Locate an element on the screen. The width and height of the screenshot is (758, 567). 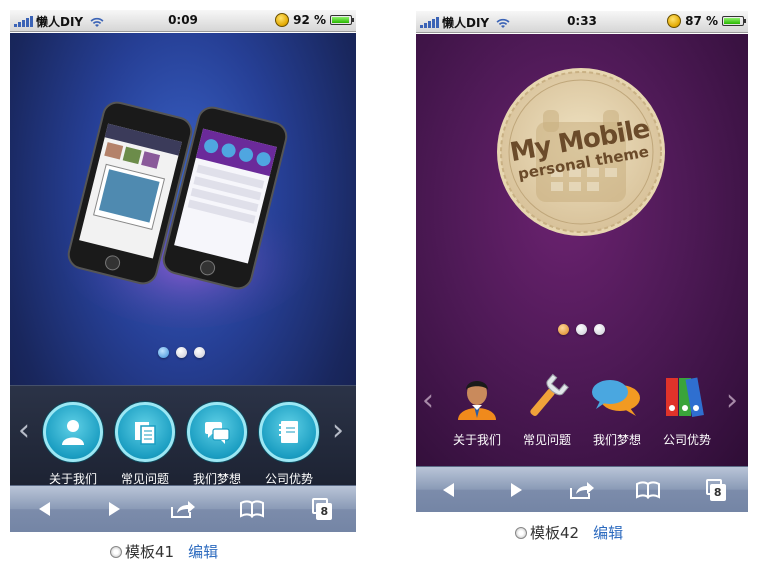
battery-percent: 87 % is located at coordinates (701, 21).